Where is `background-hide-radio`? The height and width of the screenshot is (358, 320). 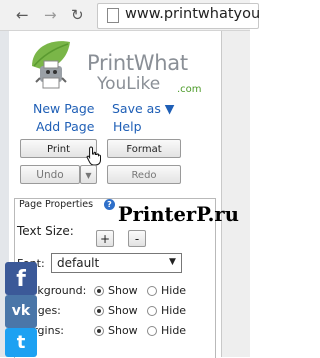 background-hide-radio is located at coordinates (152, 291).